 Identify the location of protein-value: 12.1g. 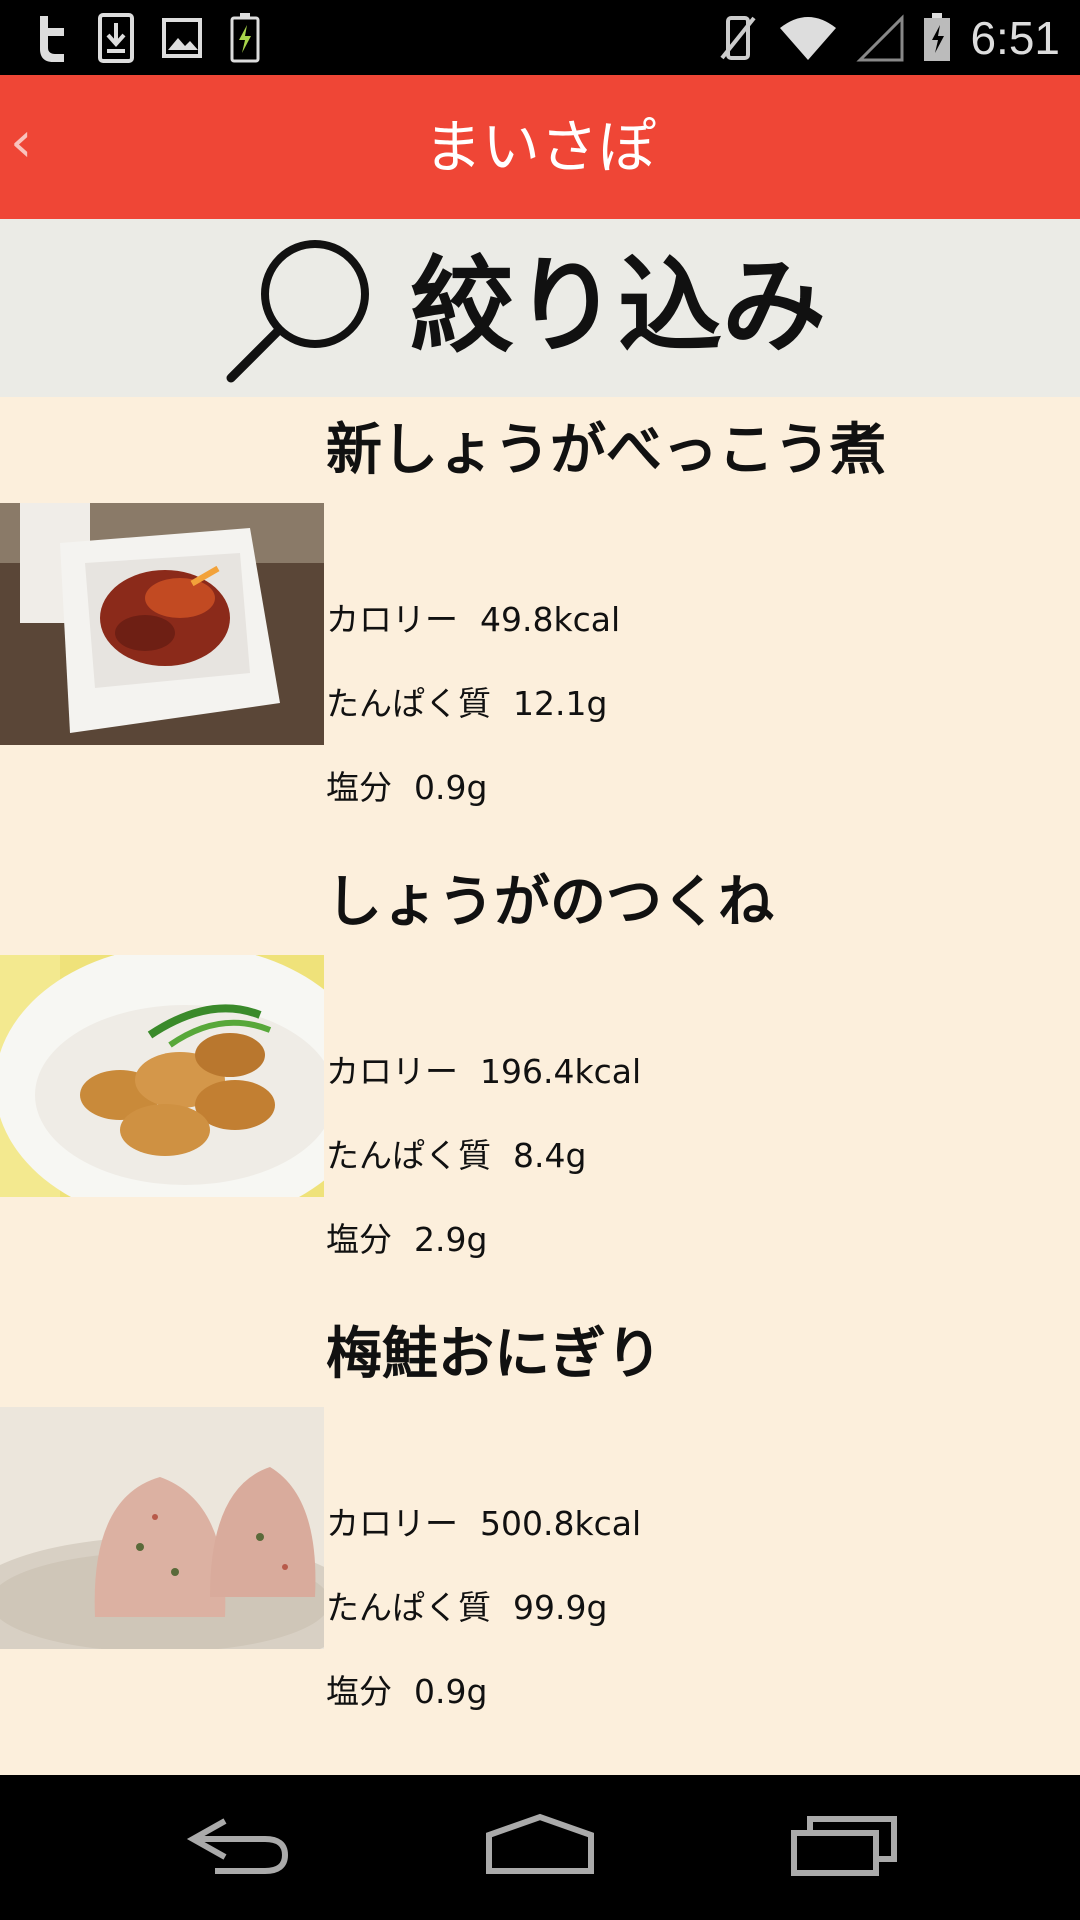
(560, 703).